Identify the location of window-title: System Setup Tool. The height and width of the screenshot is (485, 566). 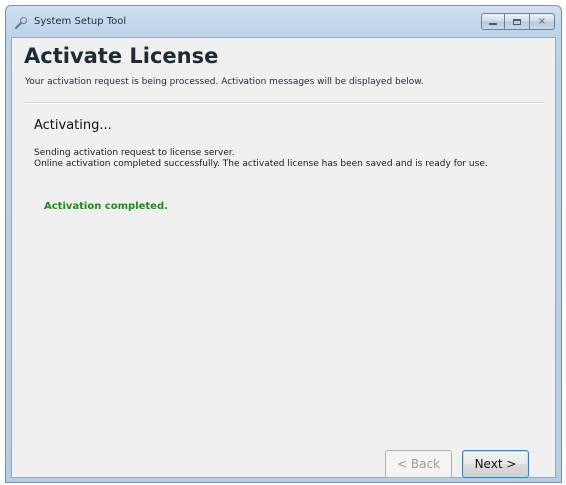
(80, 21).